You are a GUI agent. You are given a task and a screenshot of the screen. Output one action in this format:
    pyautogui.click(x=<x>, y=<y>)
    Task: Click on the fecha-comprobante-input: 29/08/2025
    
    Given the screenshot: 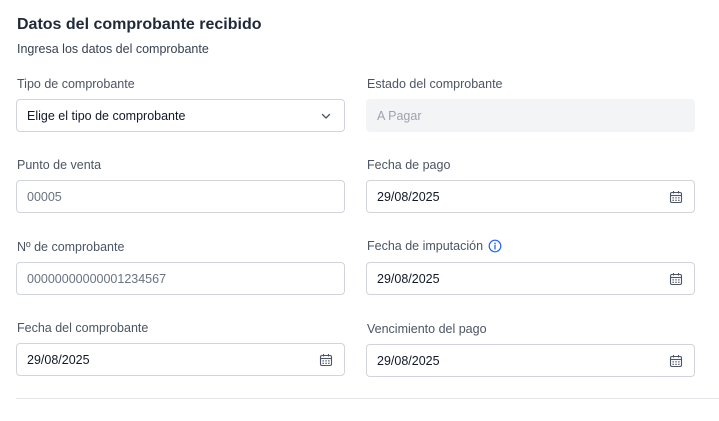 What is the action you would take?
    pyautogui.click(x=180, y=359)
    